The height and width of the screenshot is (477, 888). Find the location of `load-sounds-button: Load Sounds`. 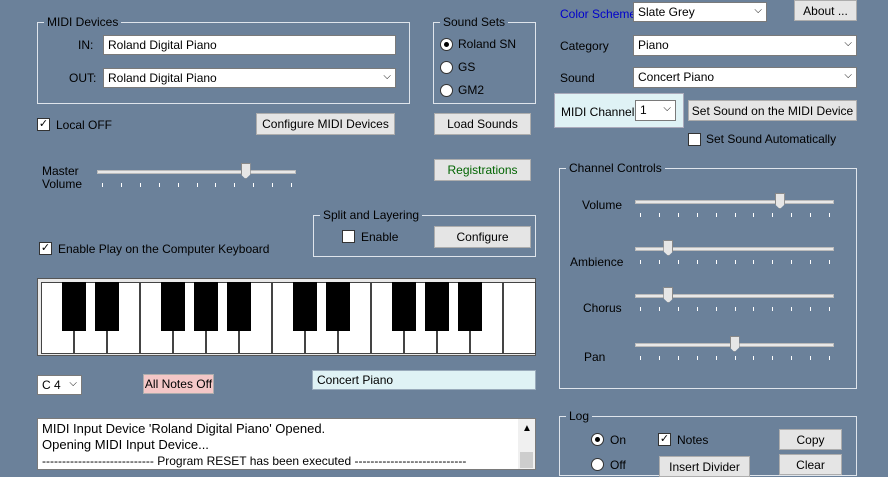

load-sounds-button: Load Sounds is located at coordinates (482, 124).